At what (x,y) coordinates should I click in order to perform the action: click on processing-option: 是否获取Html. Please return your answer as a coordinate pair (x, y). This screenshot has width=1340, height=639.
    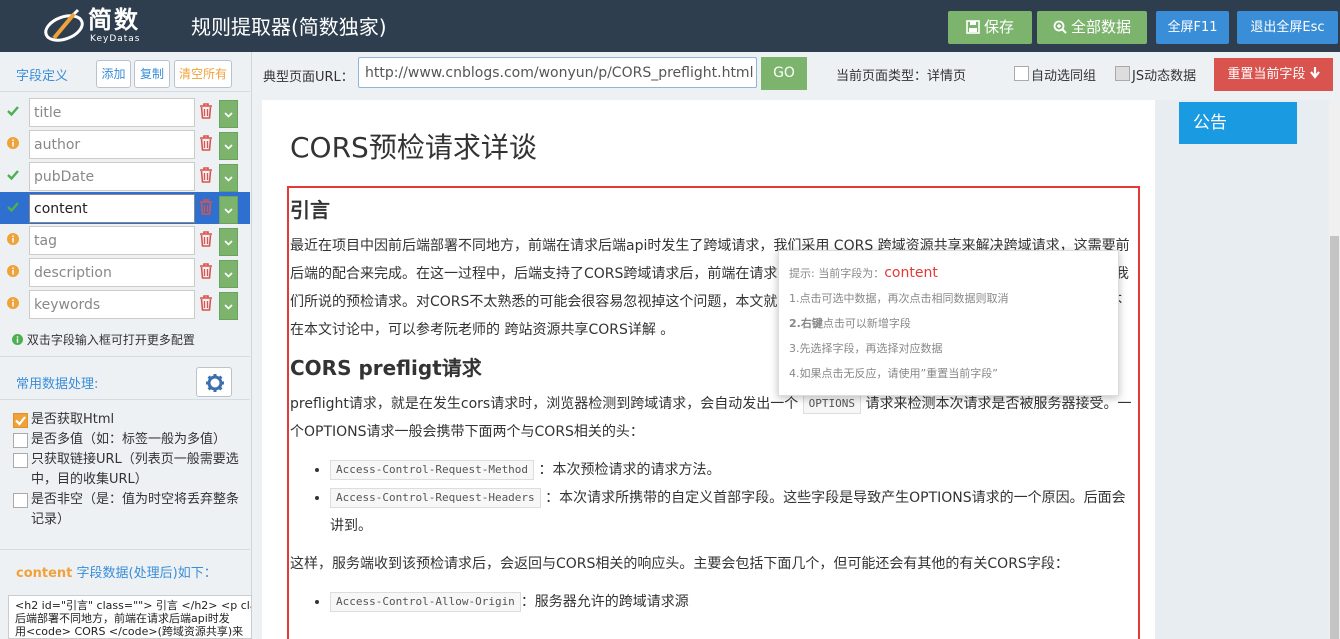
    Looking at the image, I should click on (130, 420).